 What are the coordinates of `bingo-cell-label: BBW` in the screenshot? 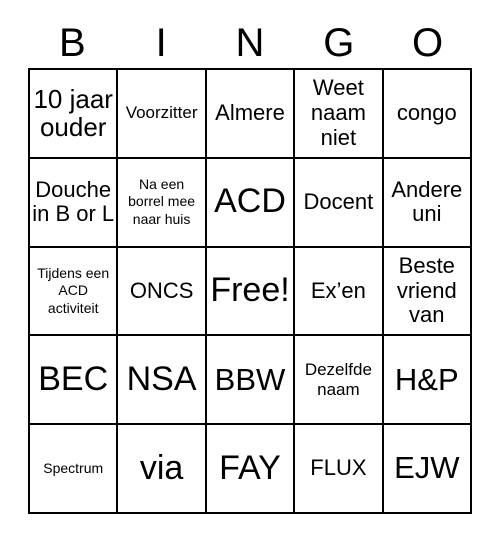 It's located at (250, 379).